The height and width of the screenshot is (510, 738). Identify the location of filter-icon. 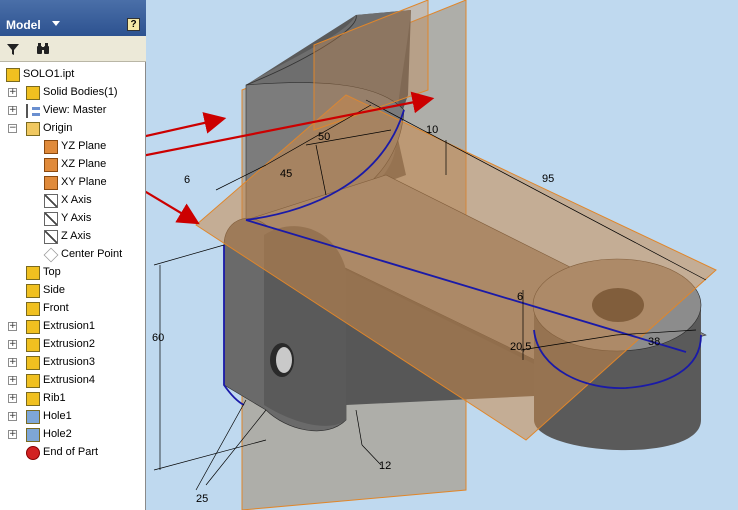
(13, 49).